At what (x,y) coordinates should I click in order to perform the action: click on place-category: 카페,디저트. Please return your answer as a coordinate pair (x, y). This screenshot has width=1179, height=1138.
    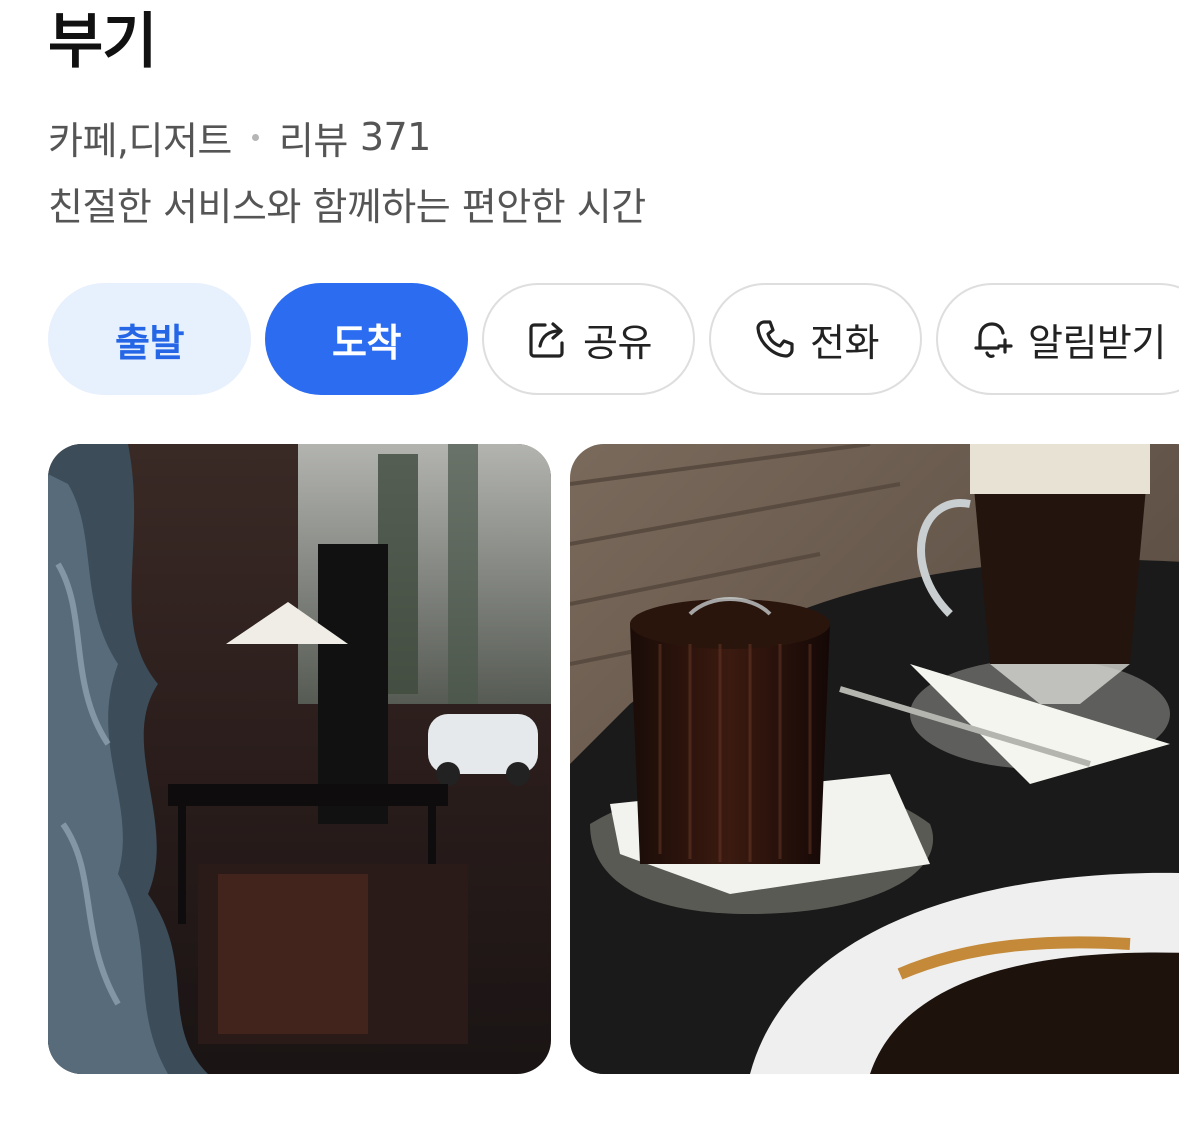
    Looking at the image, I should click on (140, 140).